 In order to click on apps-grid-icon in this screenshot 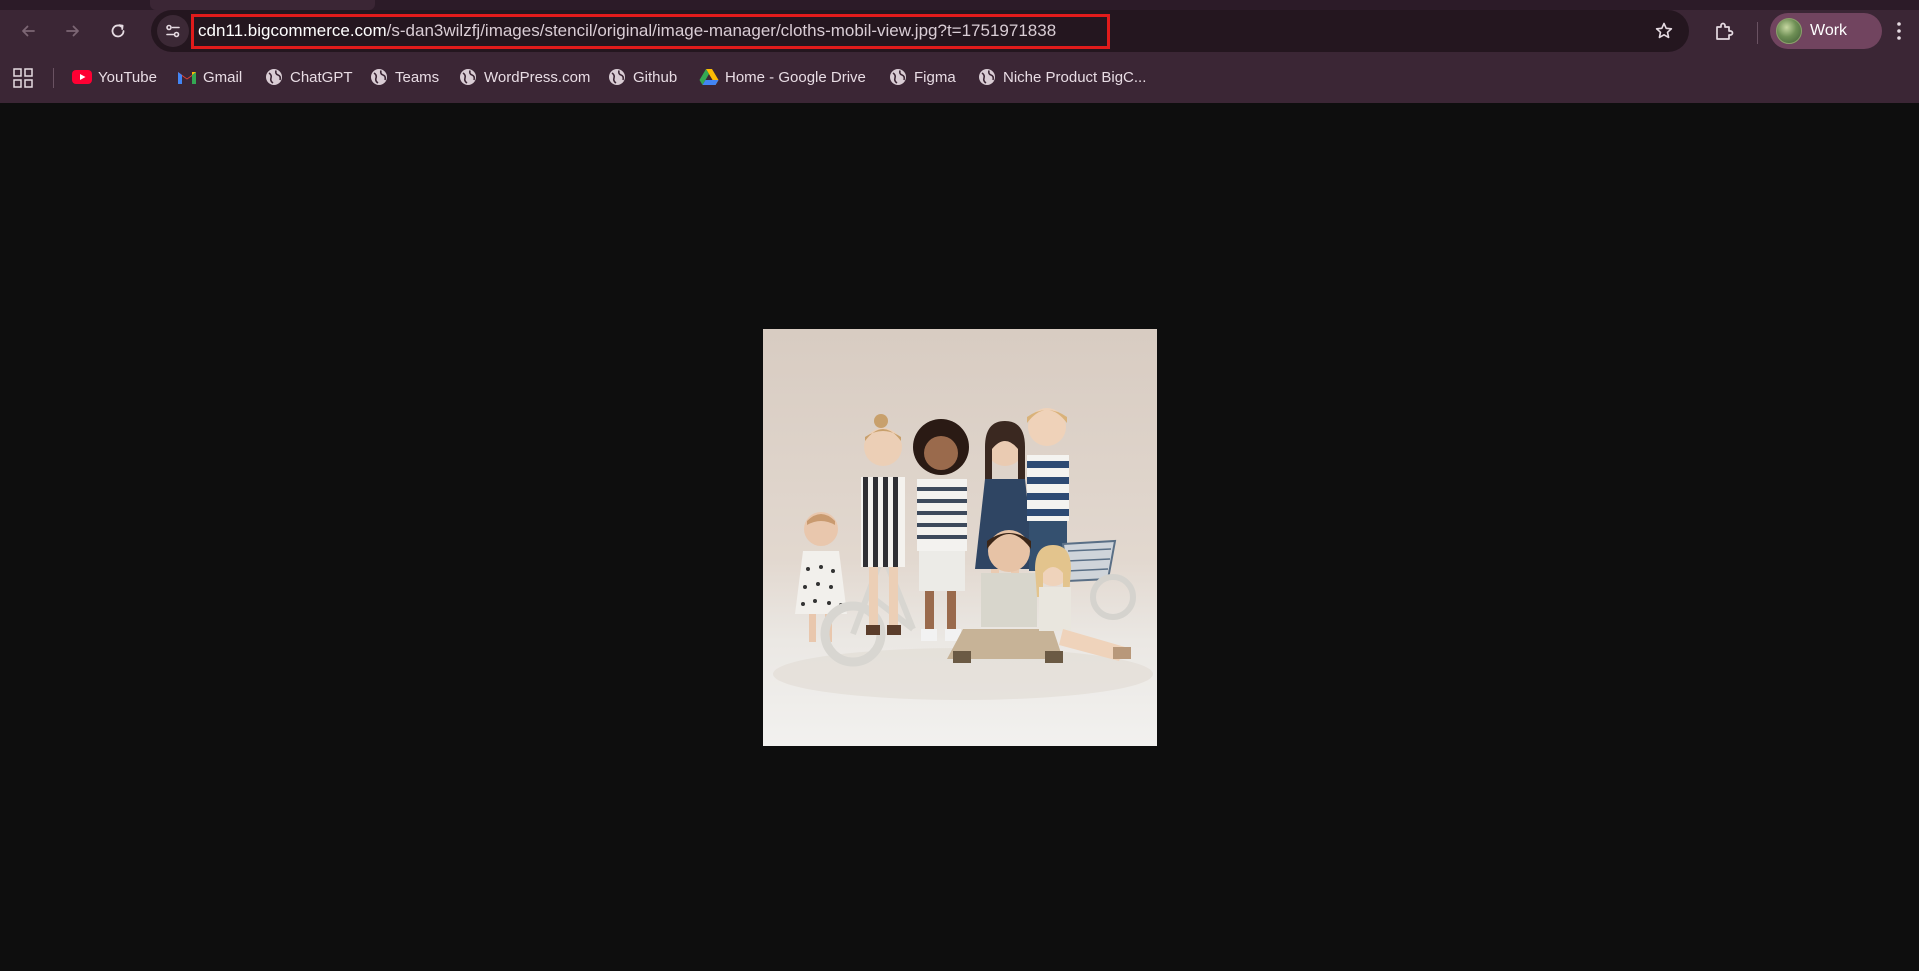, I will do `click(23, 78)`.